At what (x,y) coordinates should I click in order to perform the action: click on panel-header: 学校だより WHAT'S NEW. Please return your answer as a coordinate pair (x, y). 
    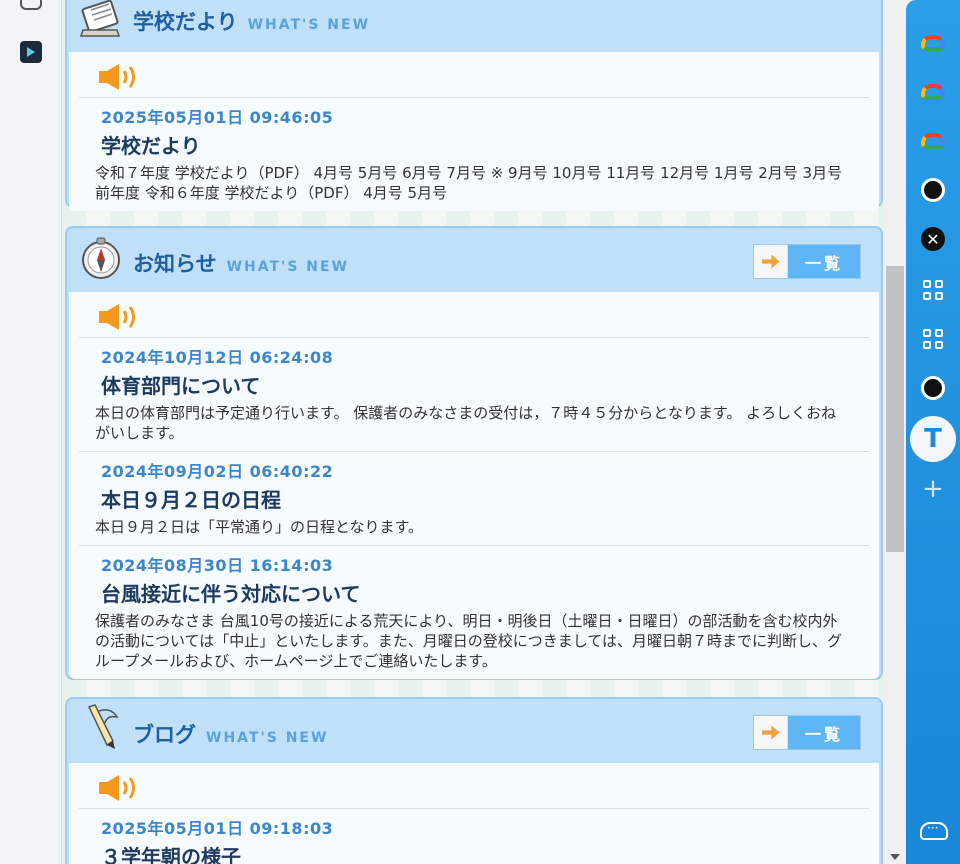
    Looking at the image, I should click on (474, 26).